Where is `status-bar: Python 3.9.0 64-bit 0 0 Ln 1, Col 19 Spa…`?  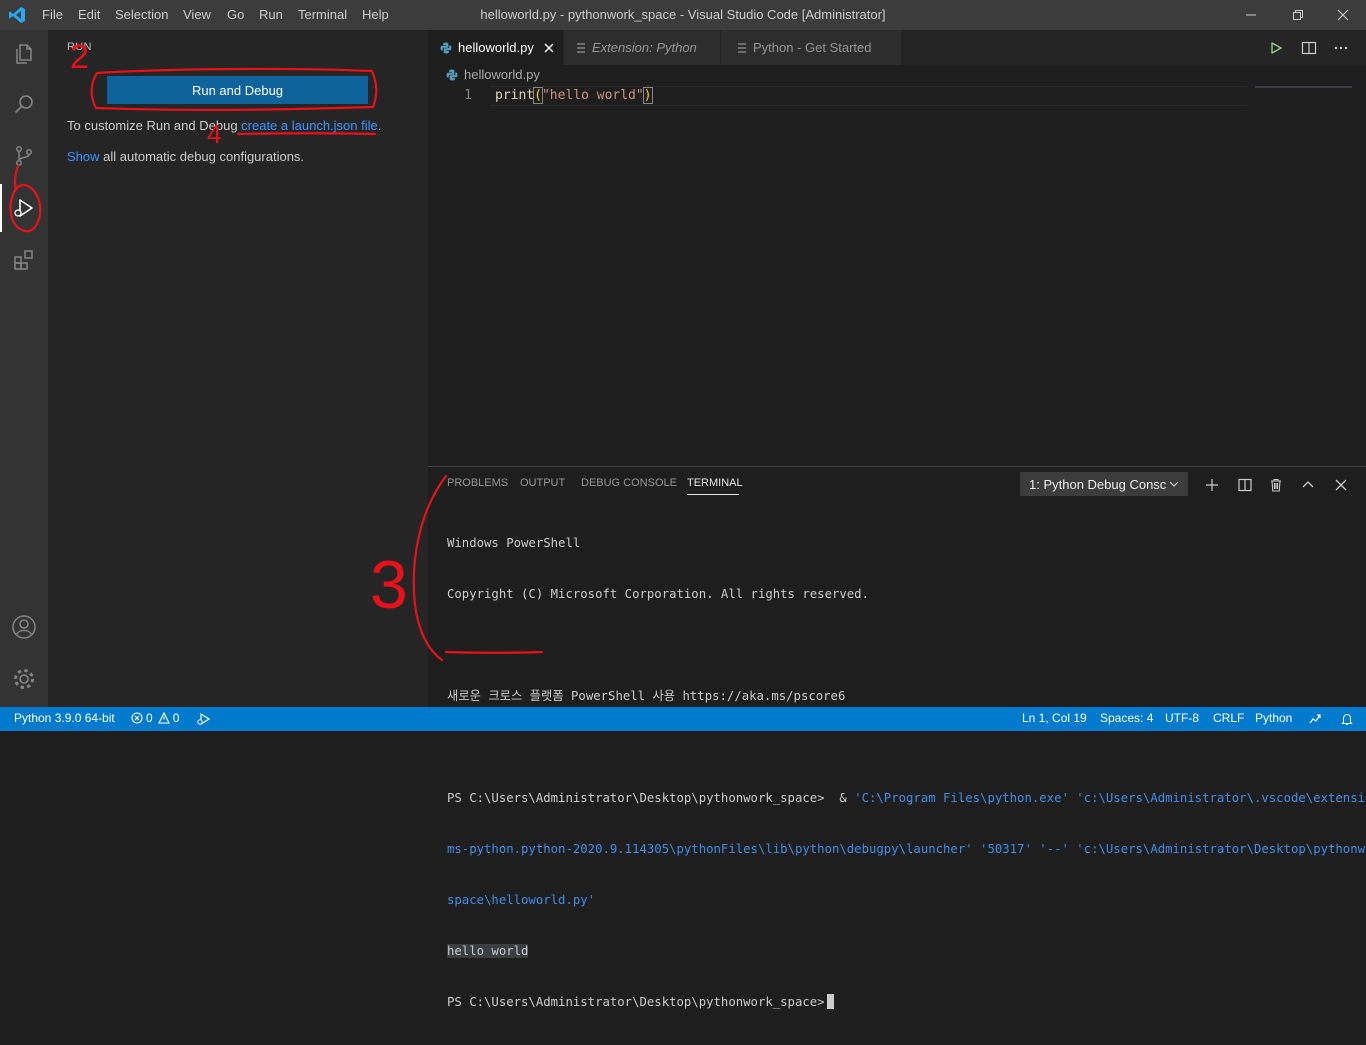
status-bar: Python 3.9.0 64-bit 0 0 Ln 1, Col 19 Spa… is located at coordinates (683, 719).